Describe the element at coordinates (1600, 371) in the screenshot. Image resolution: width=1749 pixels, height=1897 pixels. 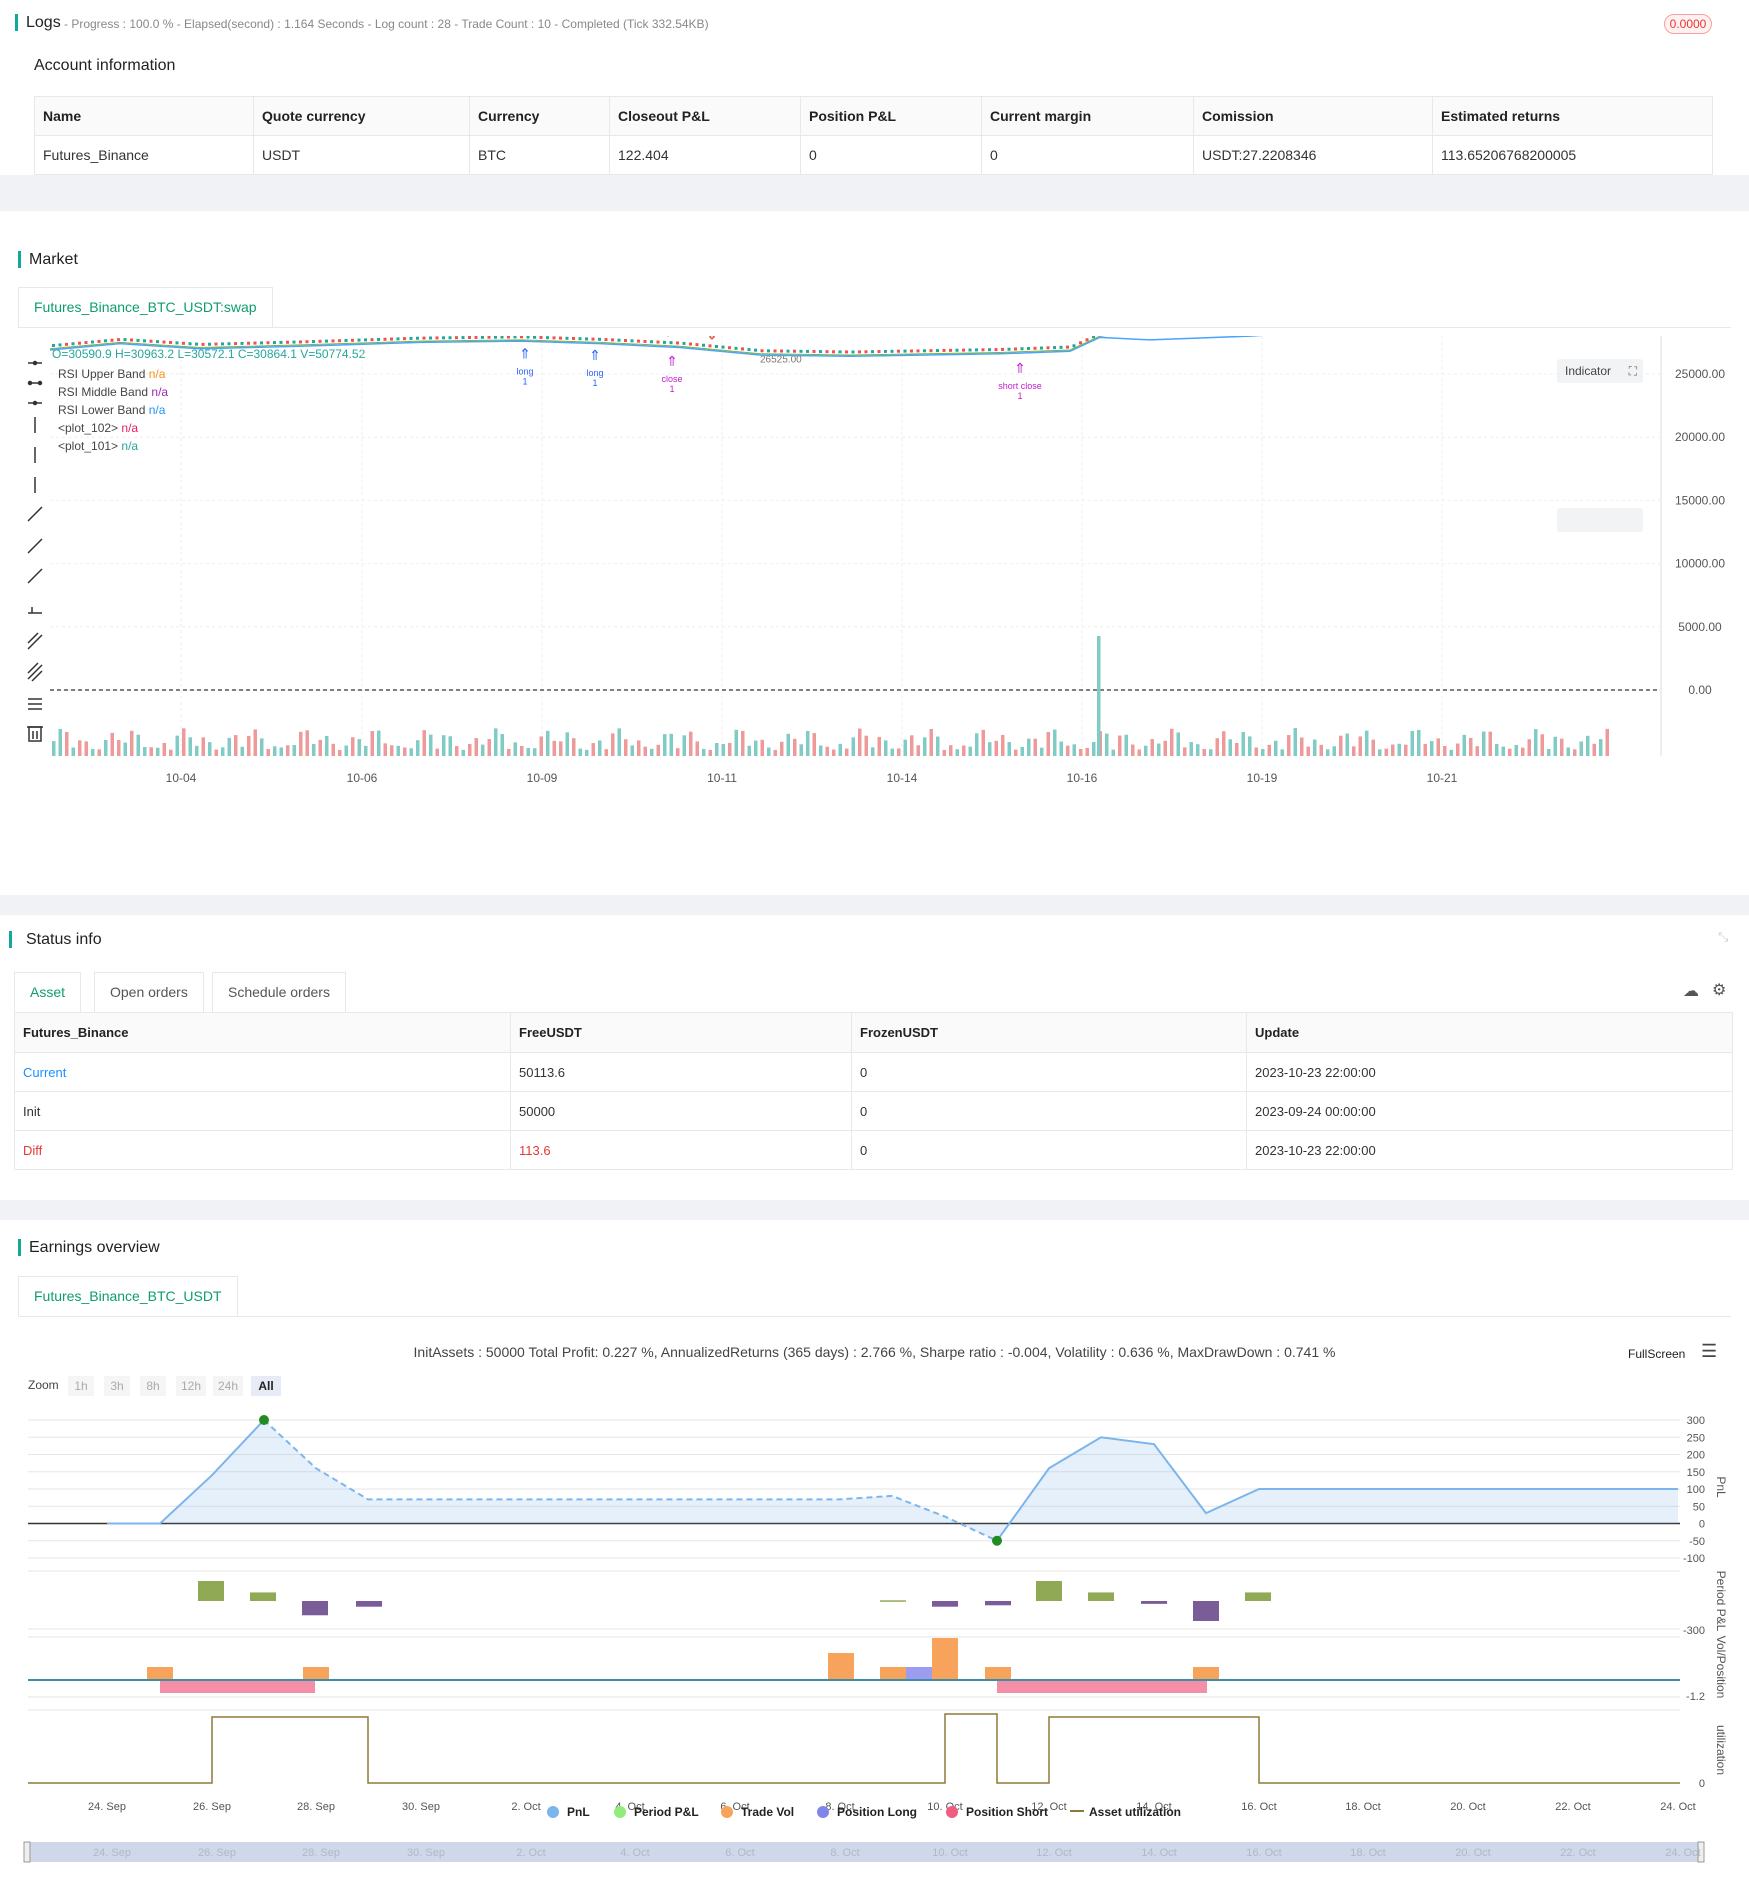
I see `indicator-button: Indicator ⛶` at that location.